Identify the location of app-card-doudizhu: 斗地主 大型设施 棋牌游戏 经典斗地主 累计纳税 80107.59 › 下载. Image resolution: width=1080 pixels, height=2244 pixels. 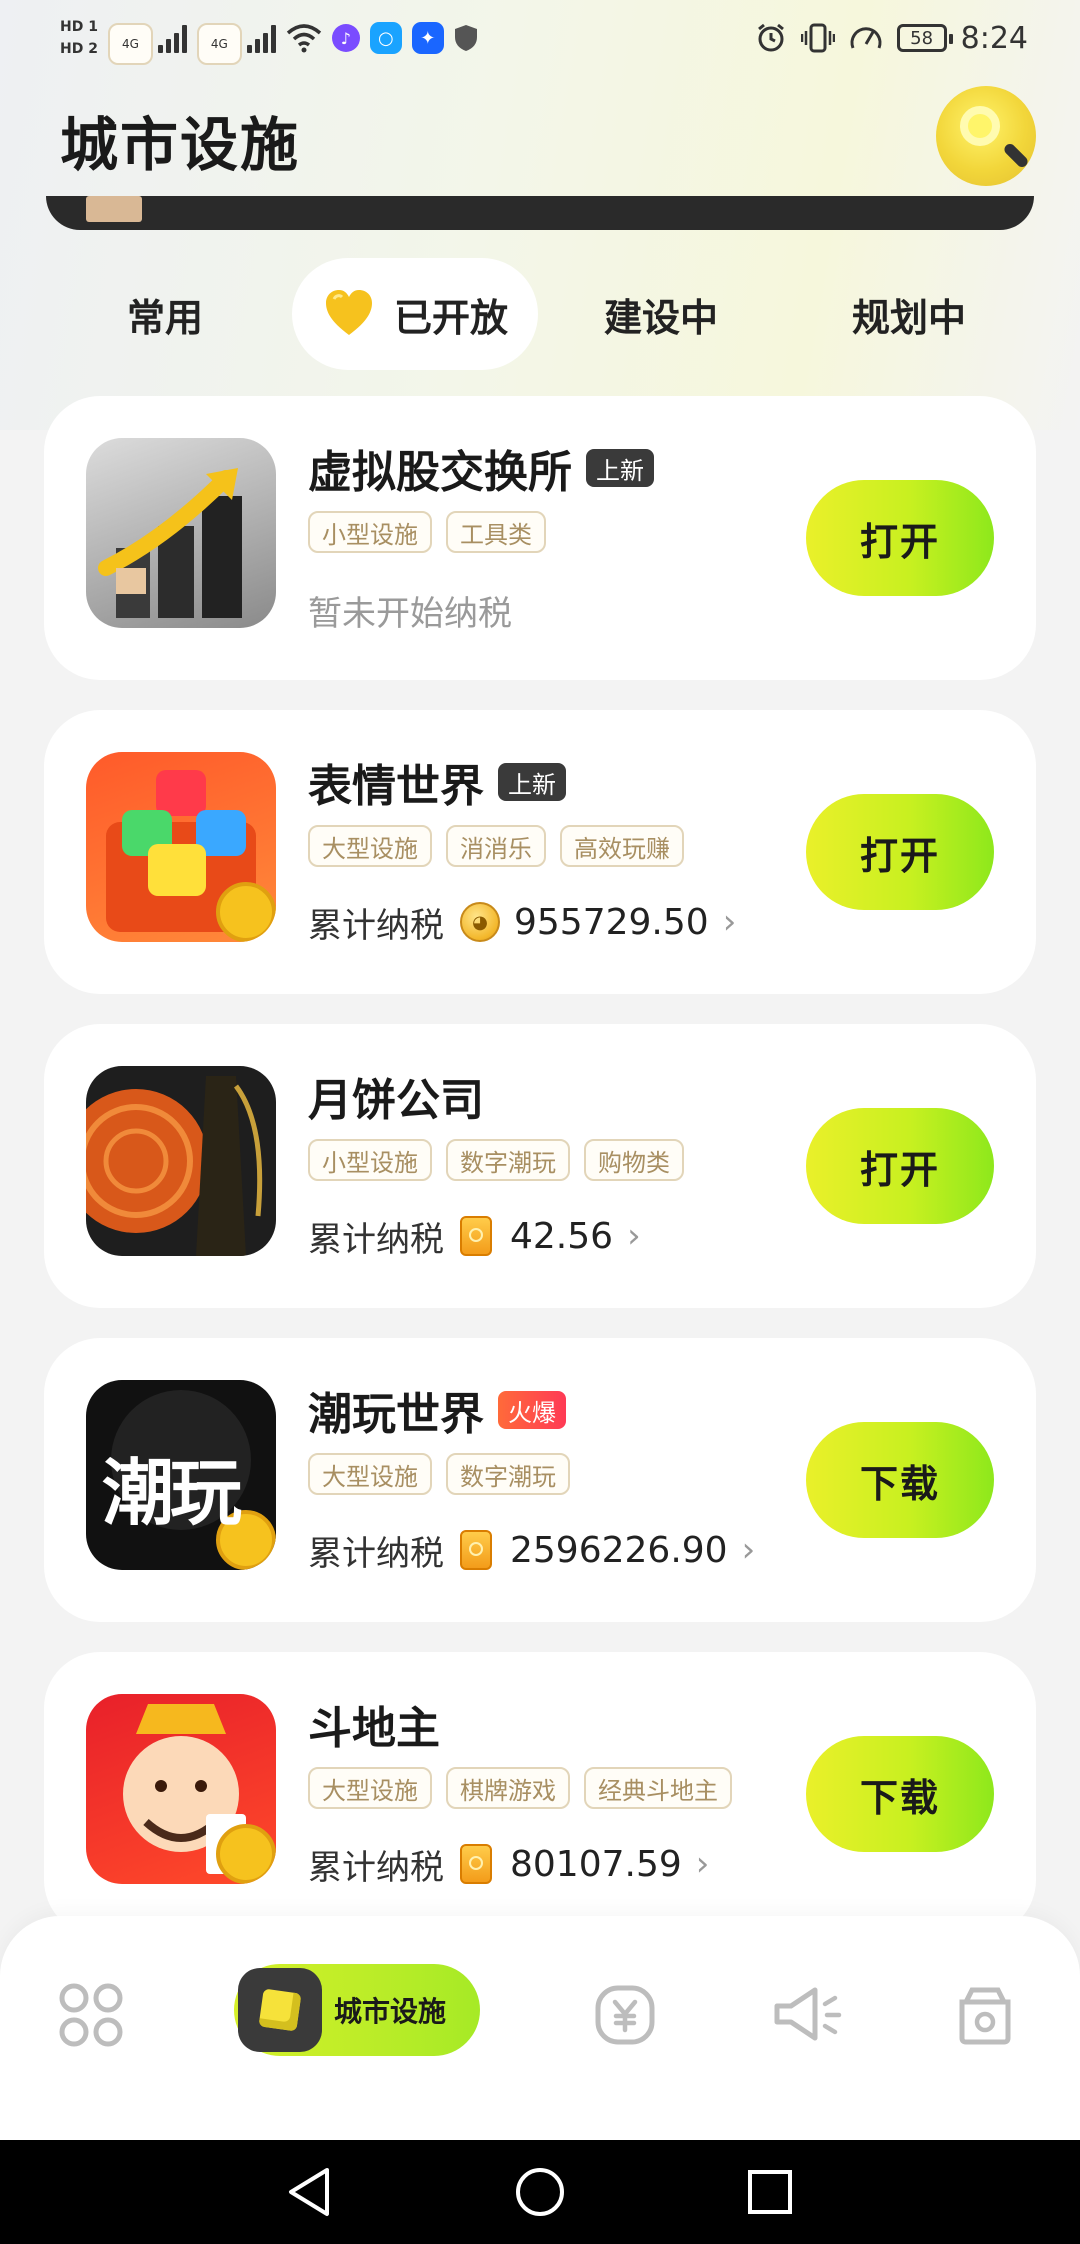
(540, 1794).